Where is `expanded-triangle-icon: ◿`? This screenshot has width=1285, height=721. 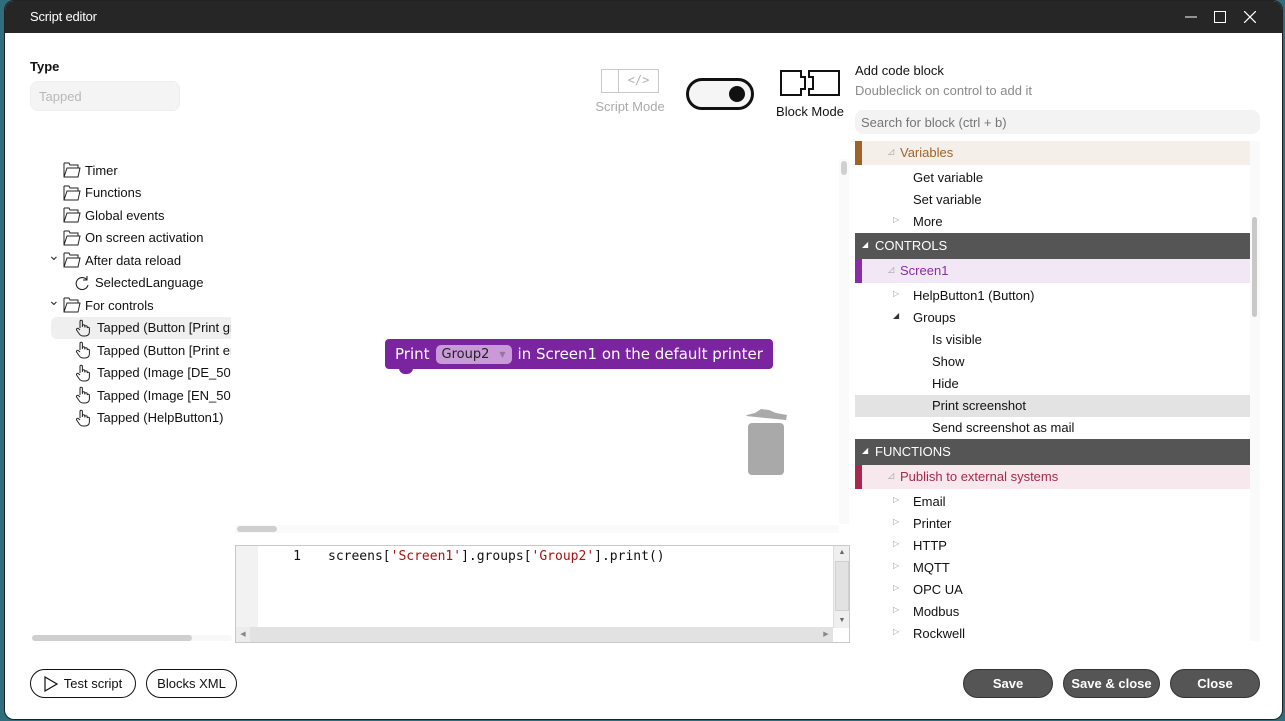 expanded-triangle-icon: ◿ is located at coordinates (891, 269).